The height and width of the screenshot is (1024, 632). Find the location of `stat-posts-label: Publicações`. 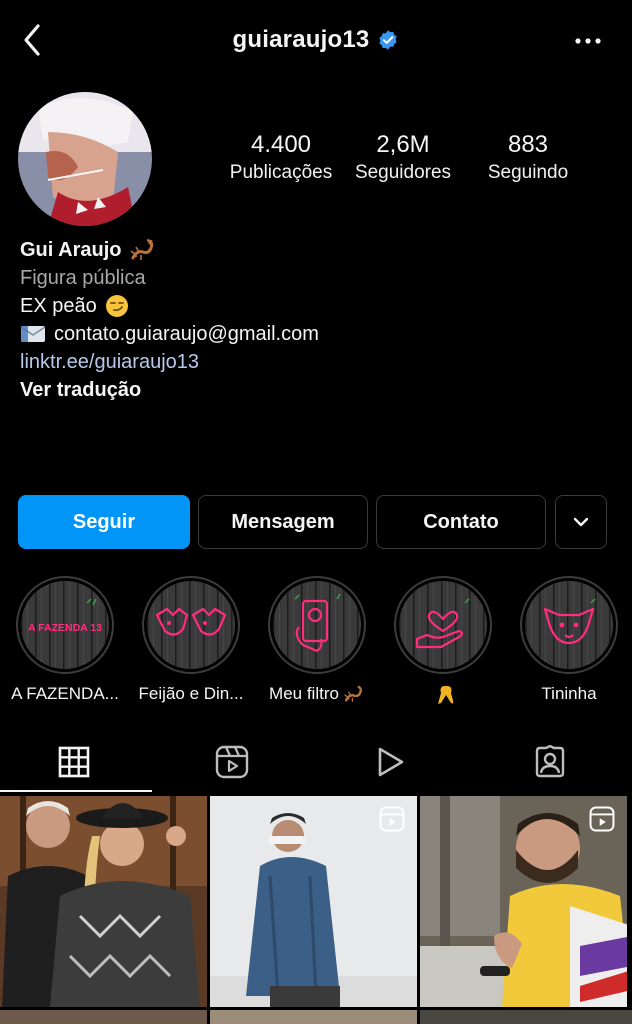

stat-posts-label: Publicações is located at coordinates (281, 172).